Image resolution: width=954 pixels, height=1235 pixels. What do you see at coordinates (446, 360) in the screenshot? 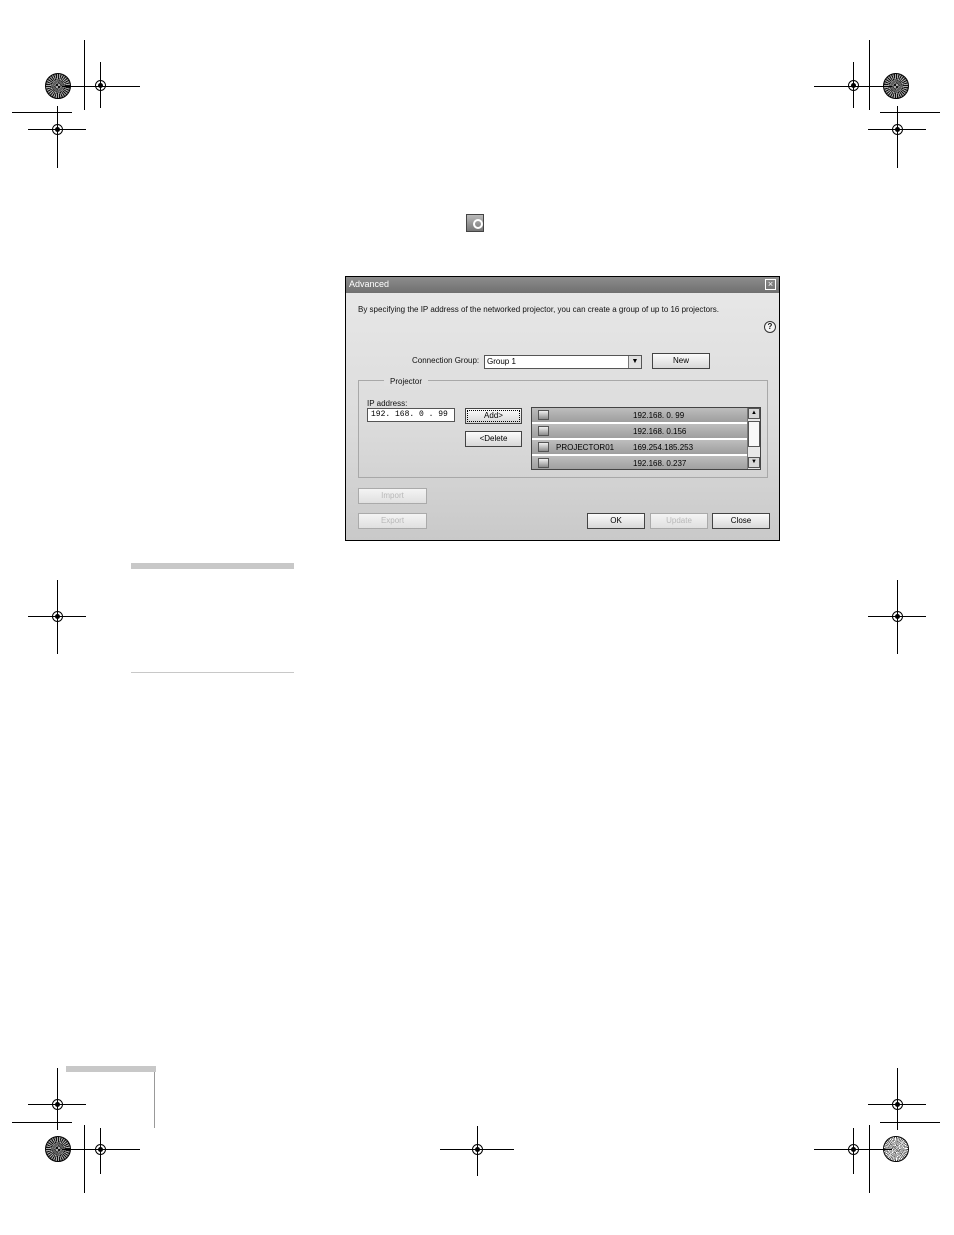
I see `connection-group-label: Connection Group:` at bounding box center [446, 360].